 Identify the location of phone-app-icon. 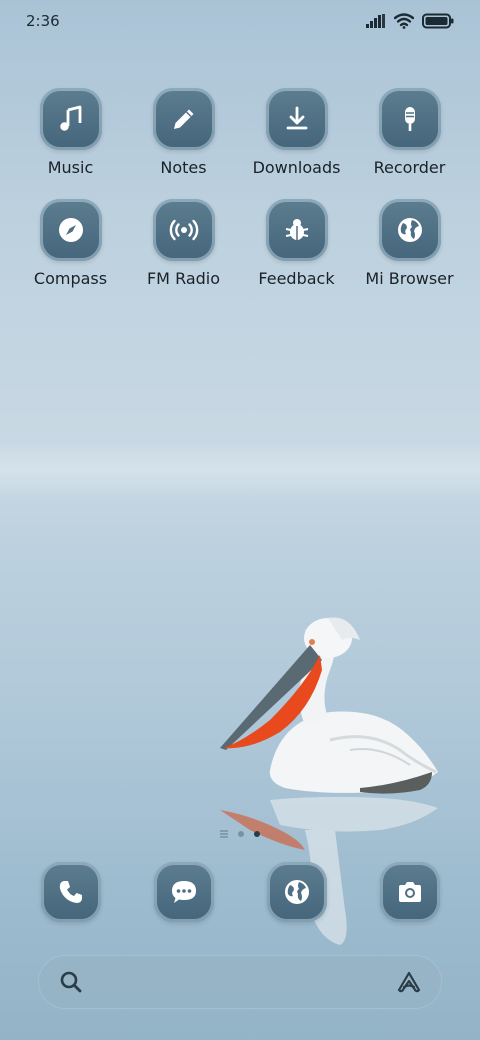
(70, 892).